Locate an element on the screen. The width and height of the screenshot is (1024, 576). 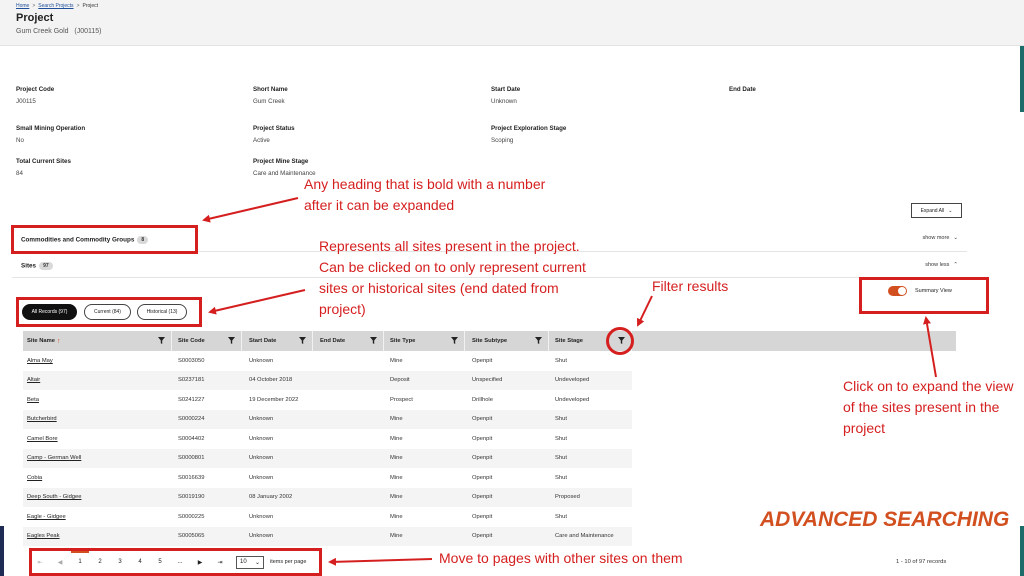
field-label: Short Name is located at coordinates (270, 89).